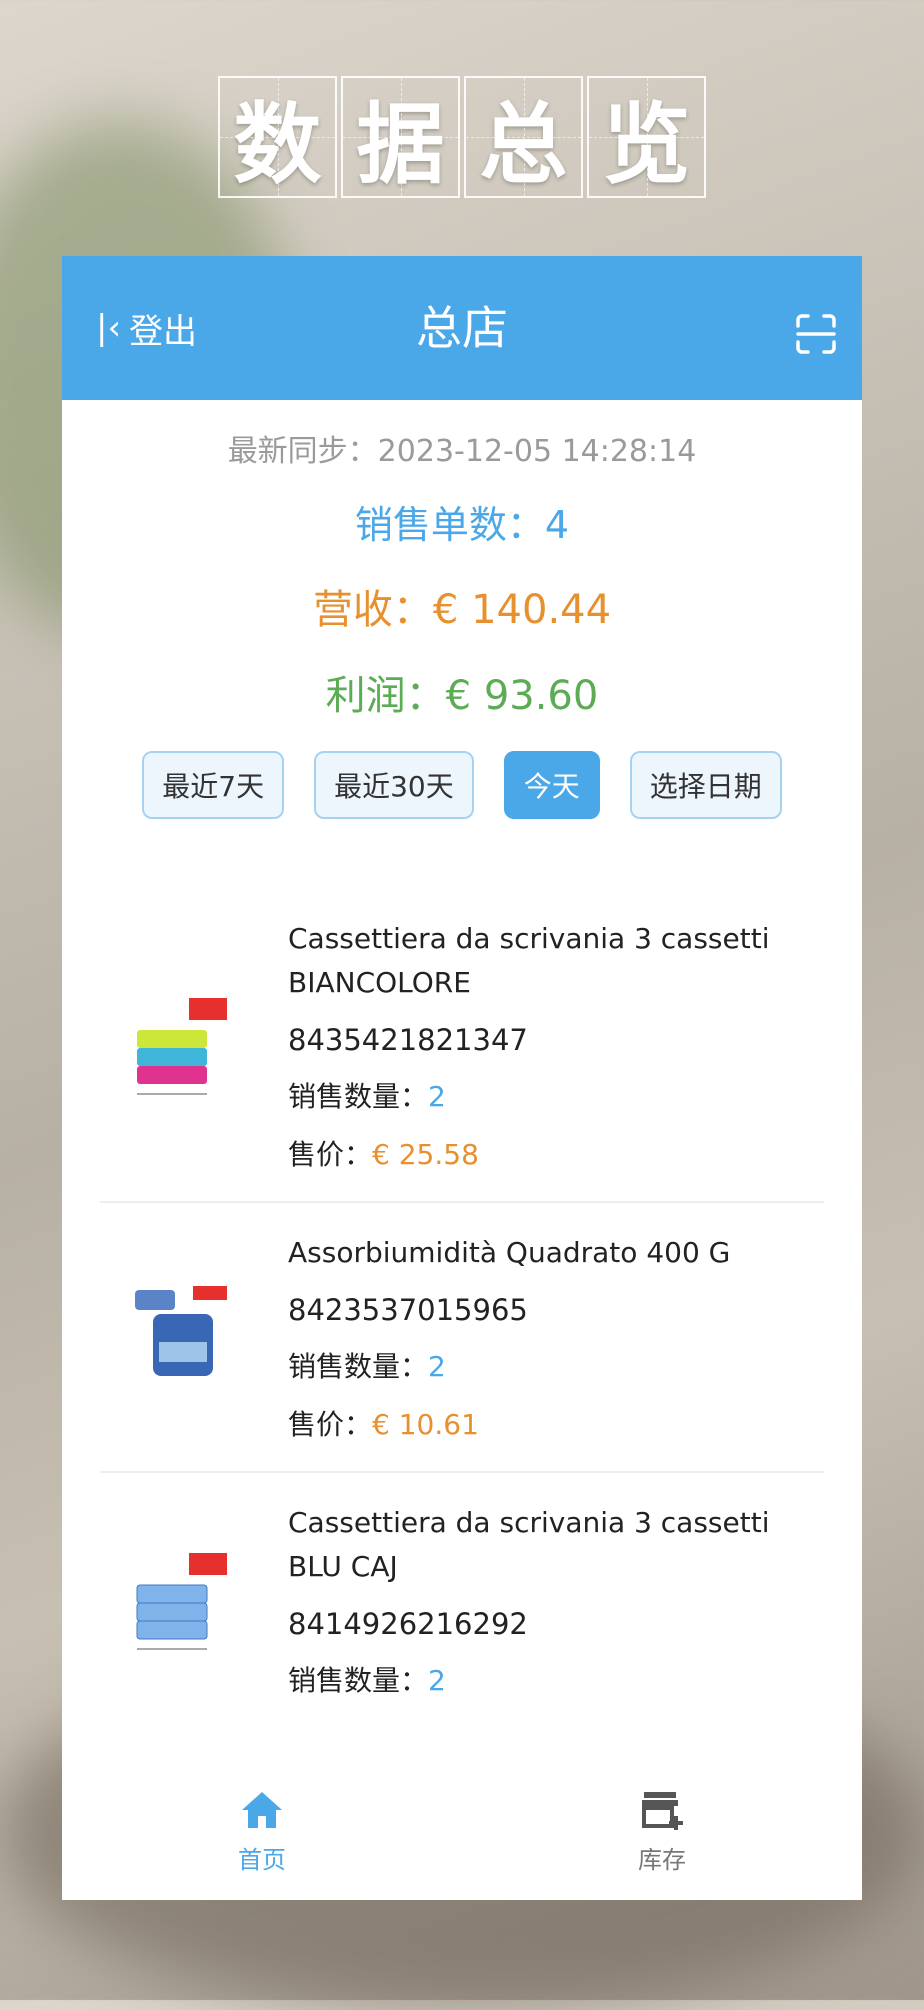 This screenshot has height=2010, width=924. I want to click on store-title: 总店, so click(462, 328).